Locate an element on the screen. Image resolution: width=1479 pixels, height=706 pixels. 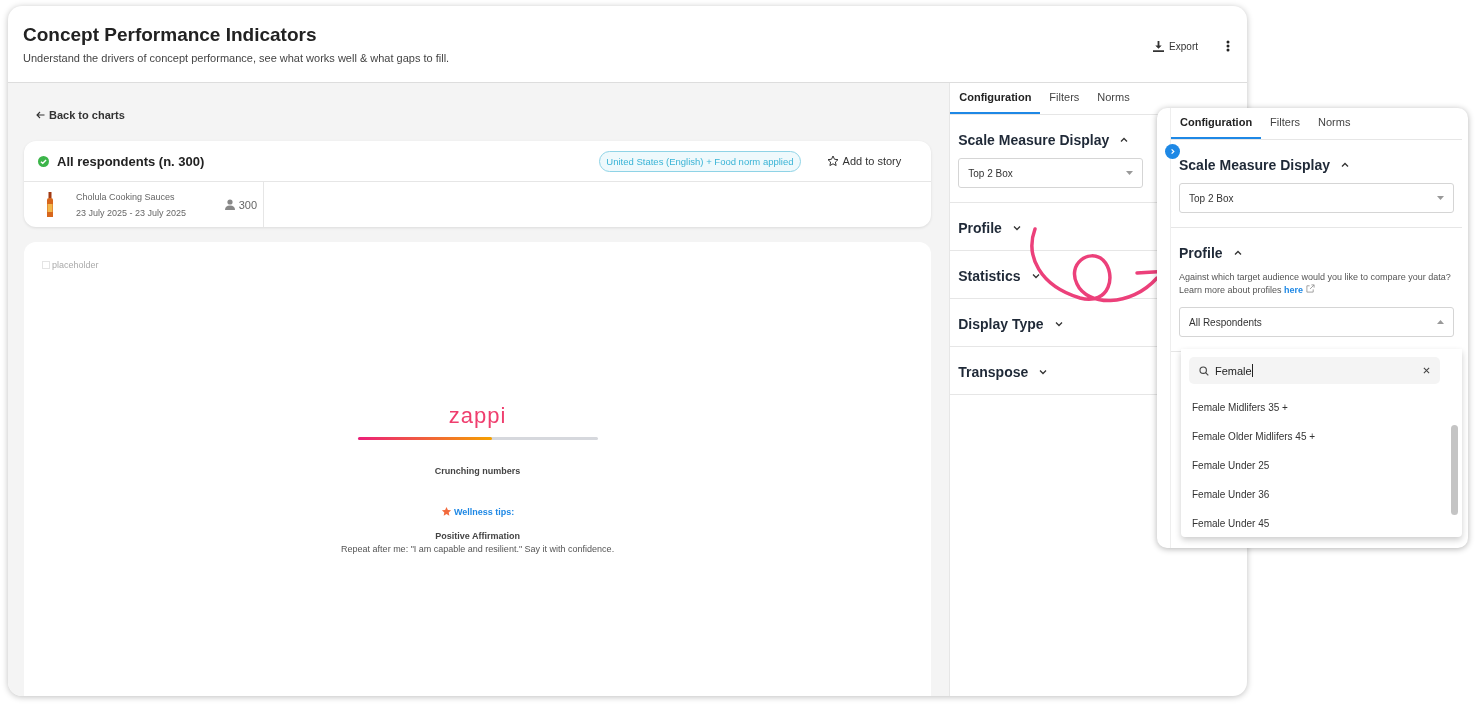
back-link: Back to charts is located at coordinates (80, 115).